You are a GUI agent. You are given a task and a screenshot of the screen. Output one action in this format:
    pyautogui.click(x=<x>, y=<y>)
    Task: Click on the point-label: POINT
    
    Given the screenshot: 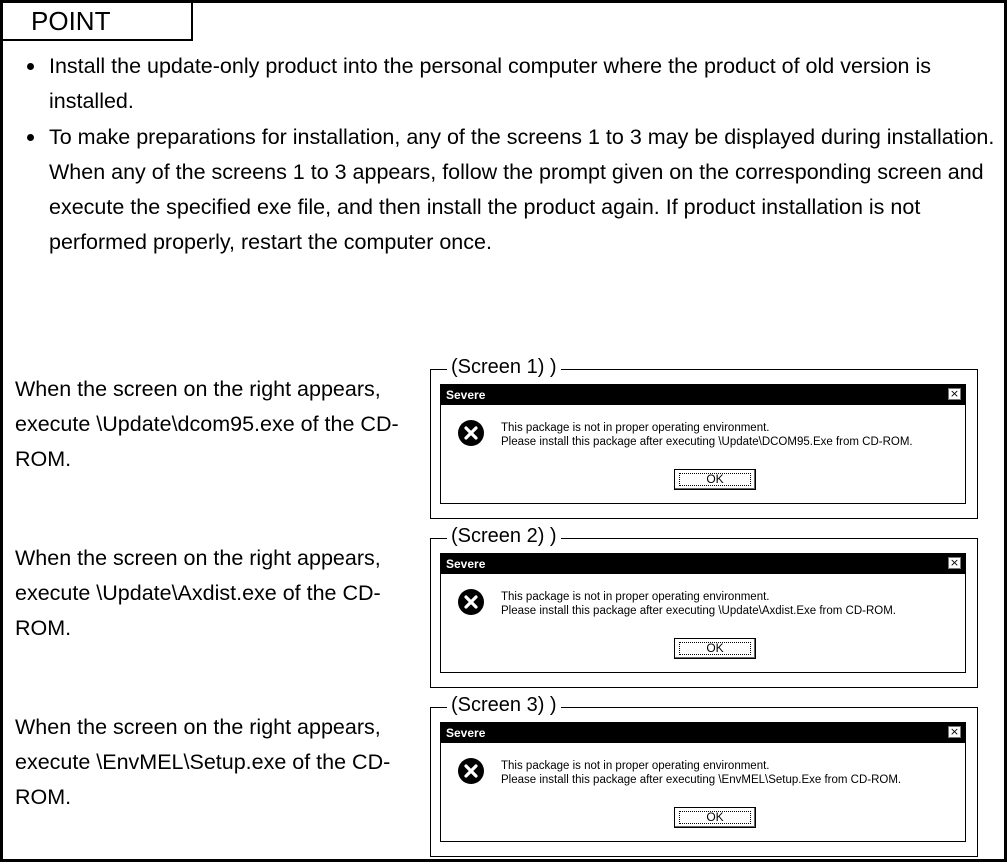 What is the action you would take?
    pyautogui.click(x=98, y=22)
    